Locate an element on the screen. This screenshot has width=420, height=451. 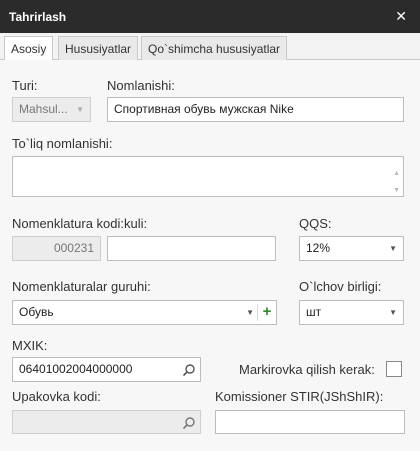
commissioner-input is located at coordinates (310, 422).